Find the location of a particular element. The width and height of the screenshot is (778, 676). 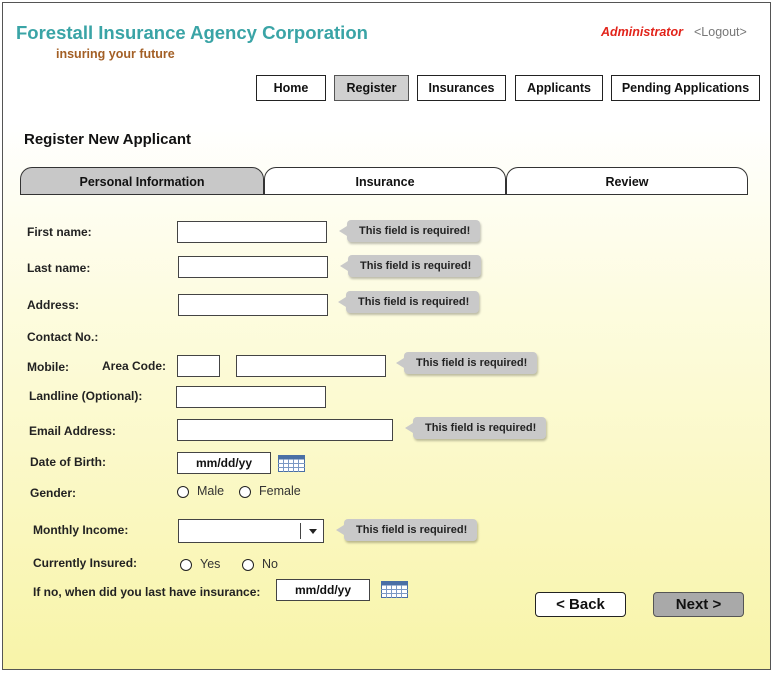

logout-link: <Logout> is located at coordinates (720, 32).